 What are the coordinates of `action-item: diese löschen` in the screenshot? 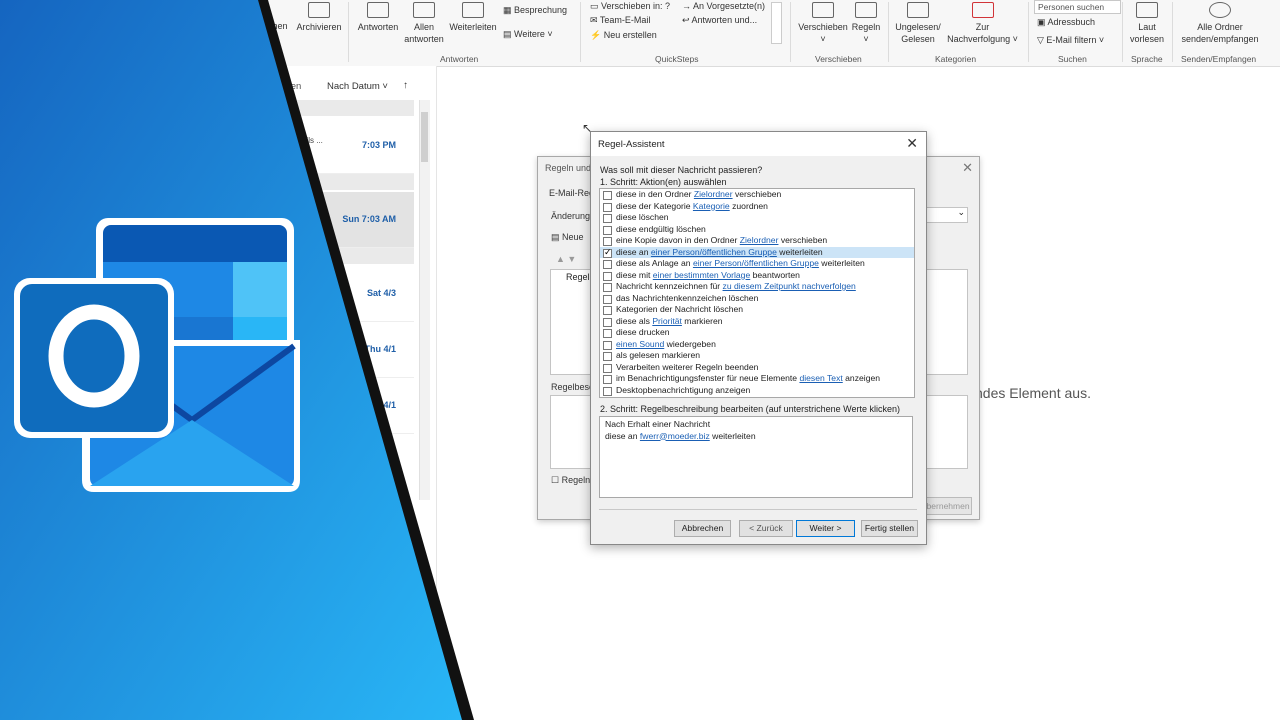 It's located at (757, 218).